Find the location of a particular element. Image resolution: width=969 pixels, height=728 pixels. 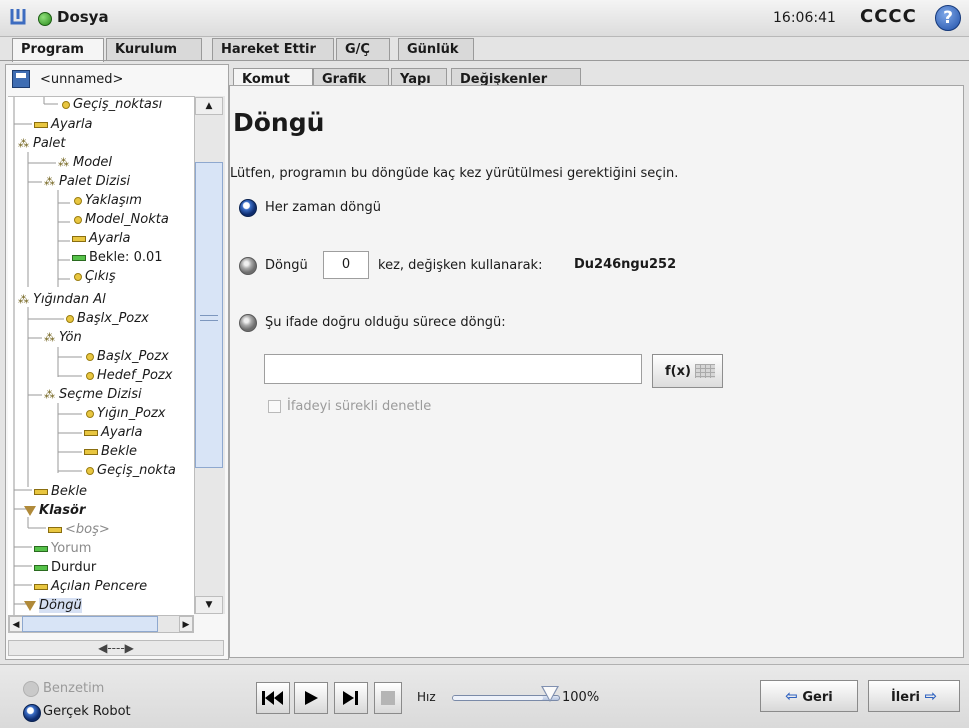

arrow-left-icon: ⇦ is located at coordinates (791, 696).